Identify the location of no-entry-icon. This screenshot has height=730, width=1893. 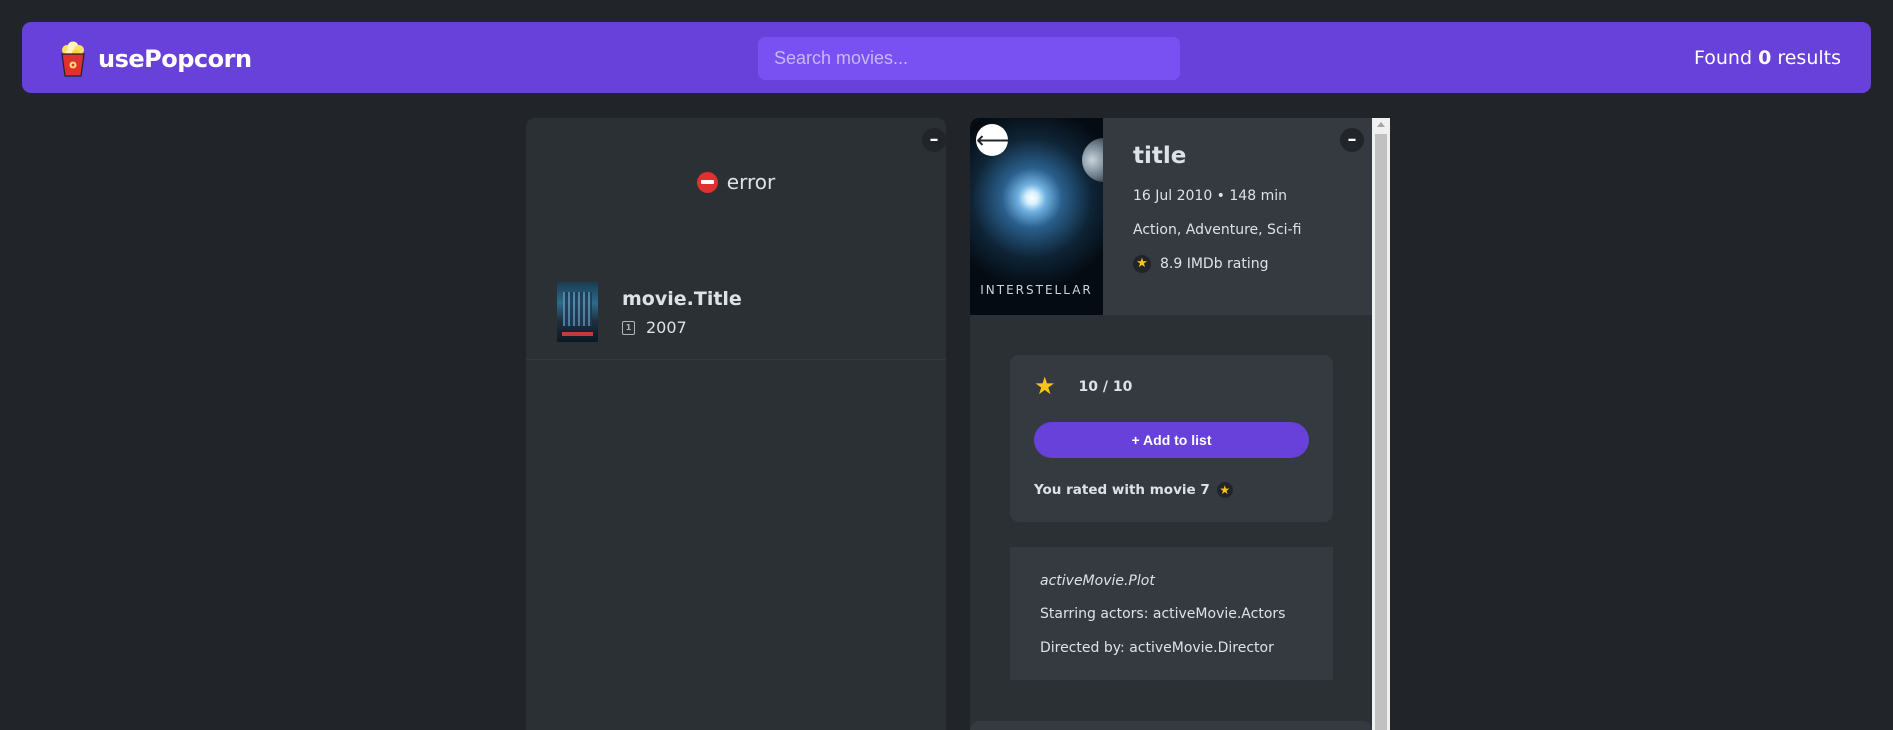
(707, 182).